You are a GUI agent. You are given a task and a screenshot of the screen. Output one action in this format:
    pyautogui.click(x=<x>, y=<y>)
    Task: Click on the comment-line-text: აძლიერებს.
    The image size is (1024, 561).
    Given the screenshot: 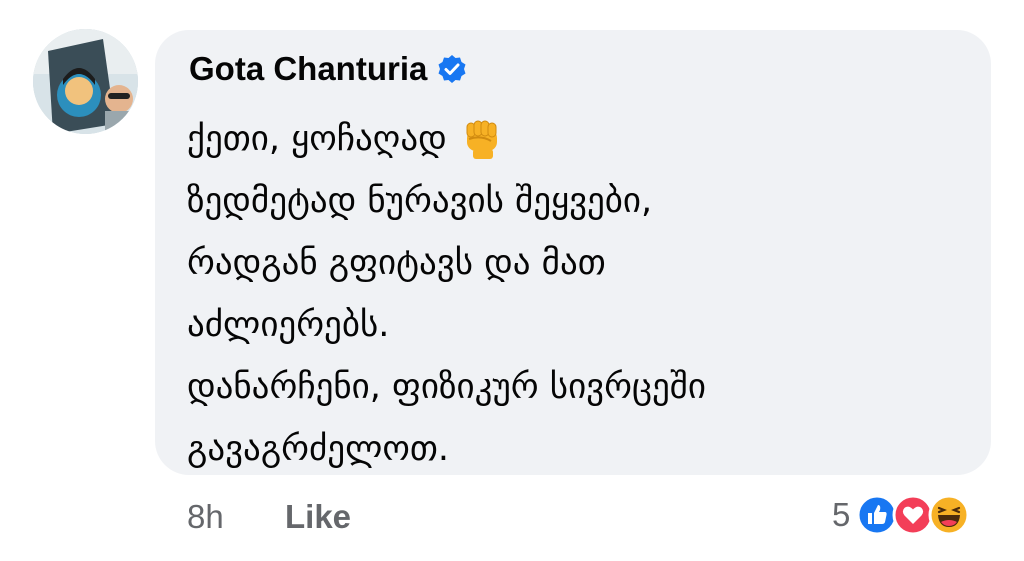 What is the action you would take?
    pyautogui.click(x=288, y=325)
    